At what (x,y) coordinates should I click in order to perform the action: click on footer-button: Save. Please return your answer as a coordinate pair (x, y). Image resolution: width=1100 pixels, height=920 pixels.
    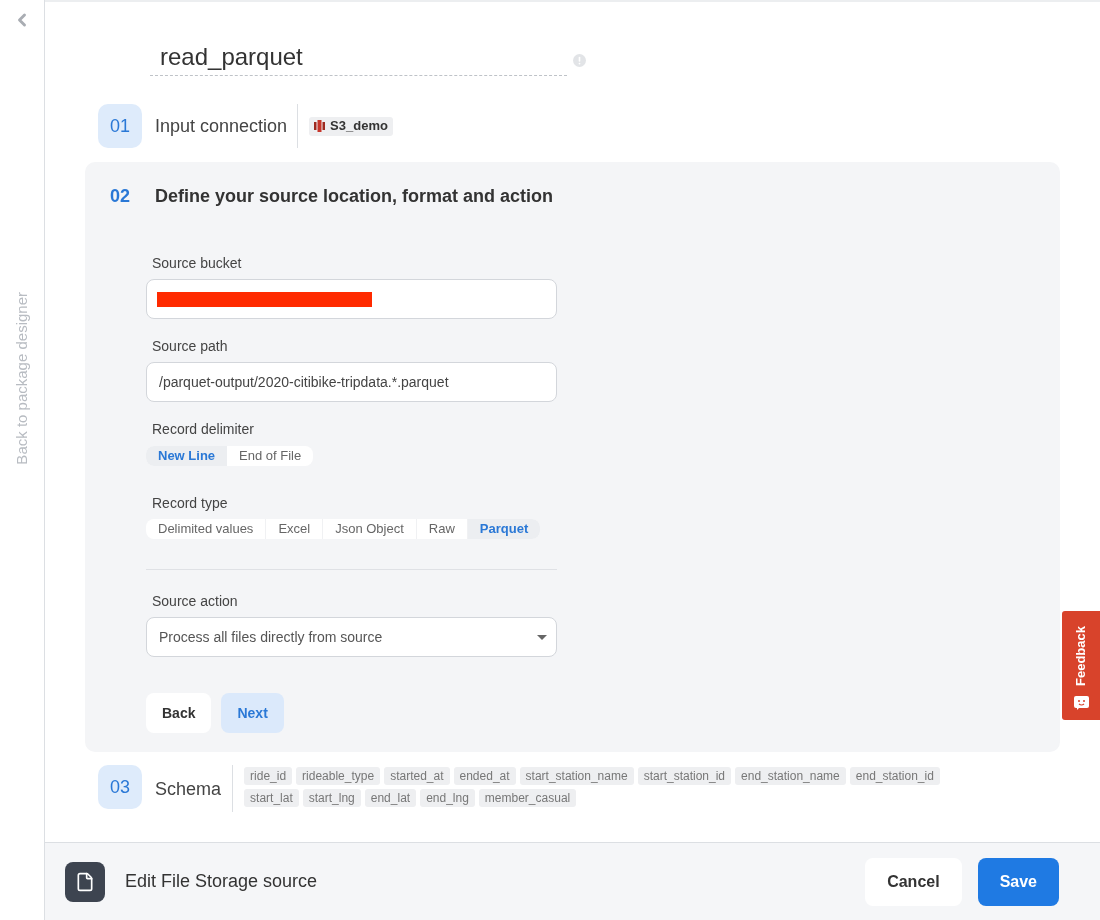
    Looking at the image, I should click on (1018, 881).